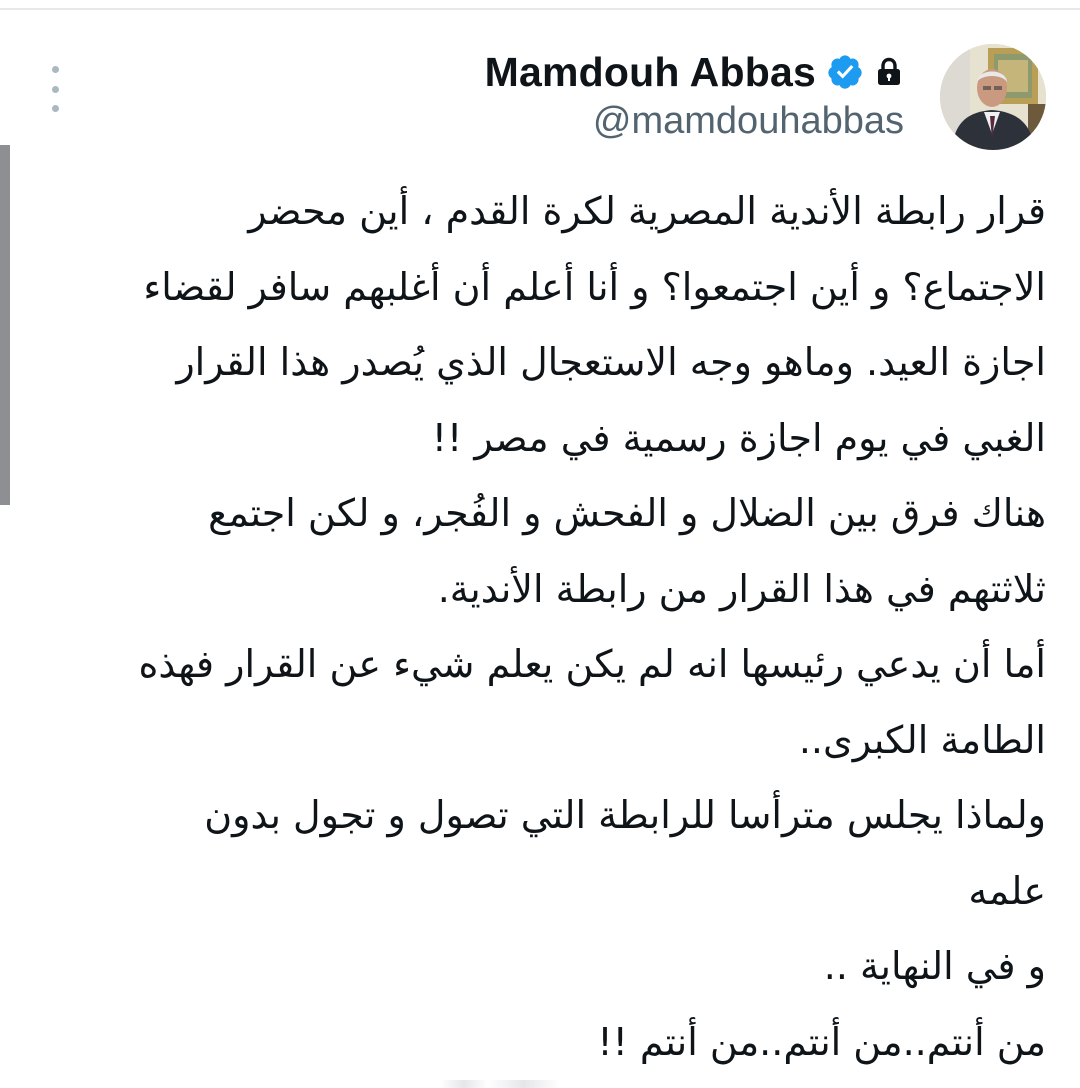  Describe the element at coordinates (821, 1041) in the screenshot. I see `tweet-text-line: من أنتم..من أنتم..من أنتم !!` at that location.